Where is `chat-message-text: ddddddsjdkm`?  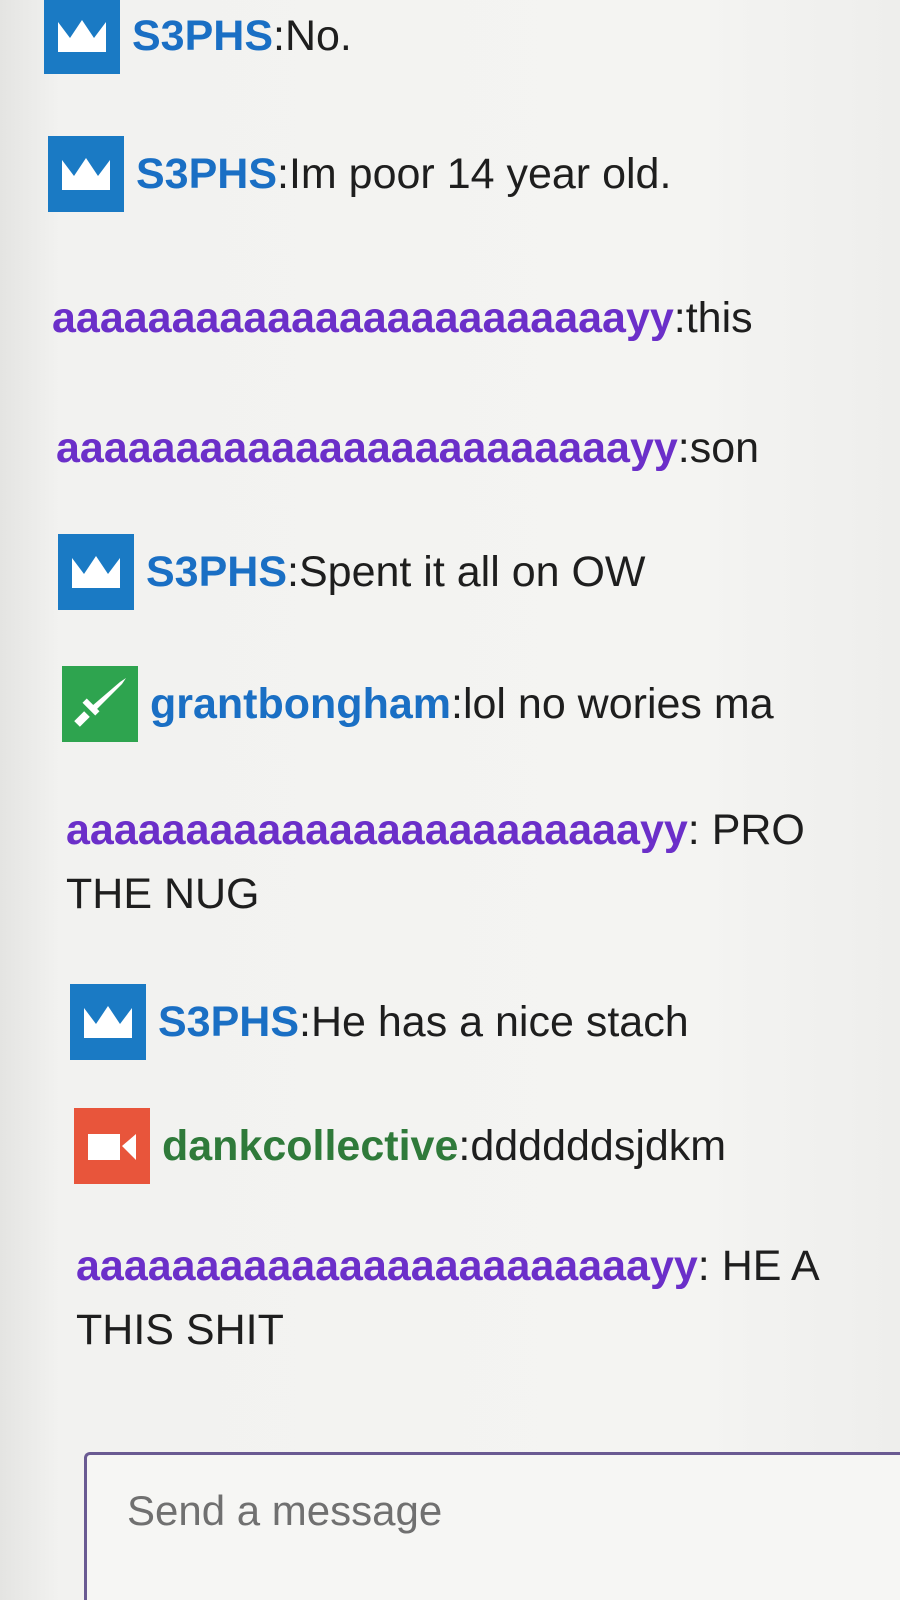
chat-message-text: ddddddsjdkm is located at coordinates (598, 1146).